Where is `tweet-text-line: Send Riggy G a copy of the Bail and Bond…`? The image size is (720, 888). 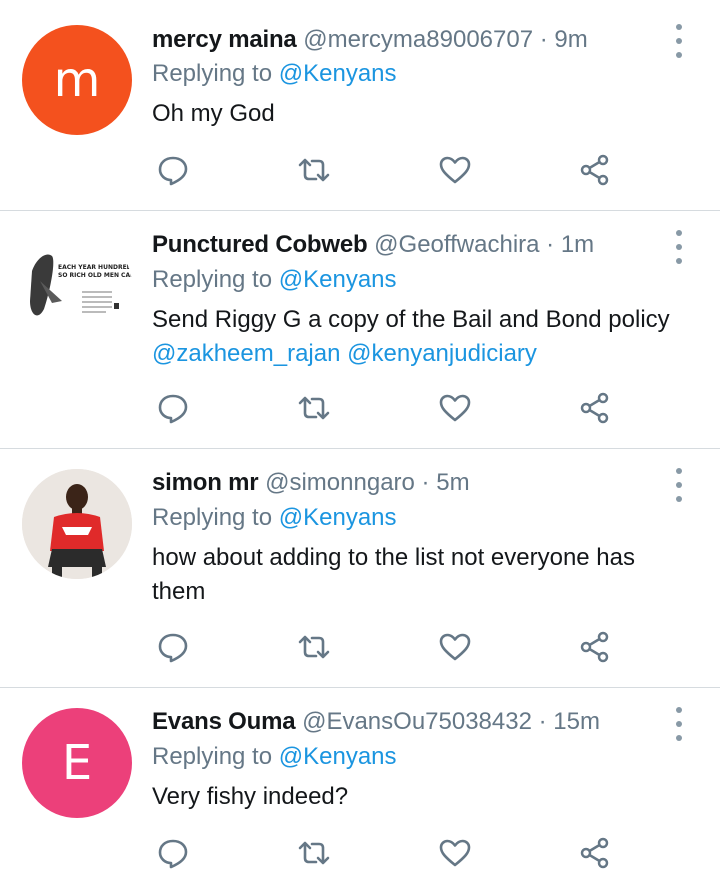 tweet-text-line: Send Riggy G a copy of the Bail and Bond… is located at coordinates (411, 319).